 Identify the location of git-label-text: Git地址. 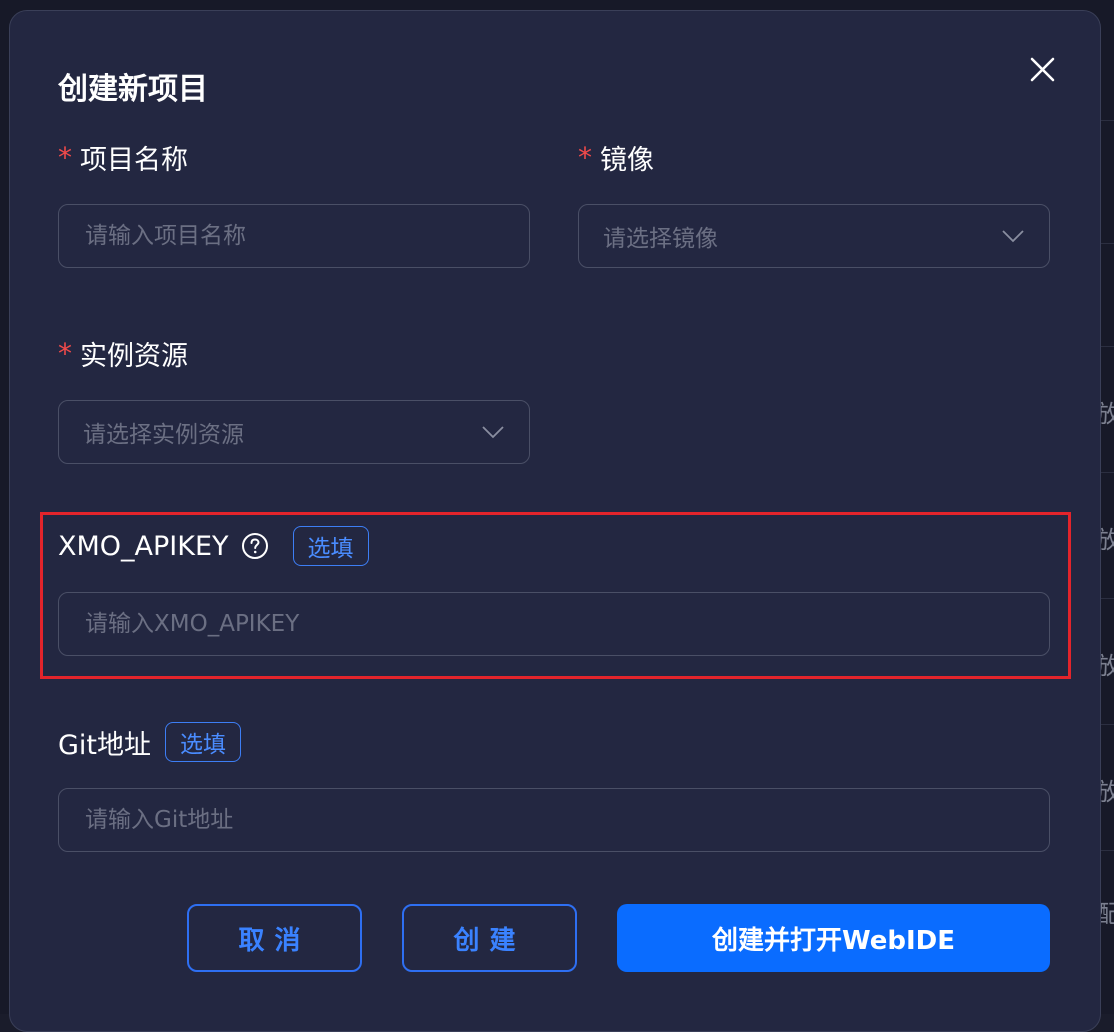
(105, 745).